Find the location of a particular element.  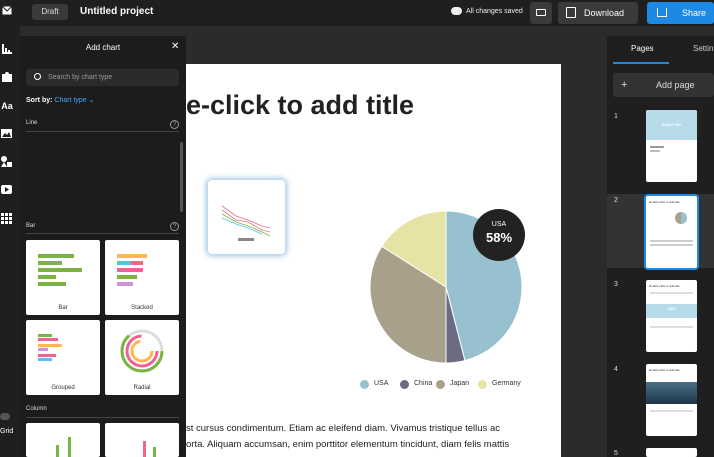

add-page-button: + Add page is located at coordinates (663, 85).